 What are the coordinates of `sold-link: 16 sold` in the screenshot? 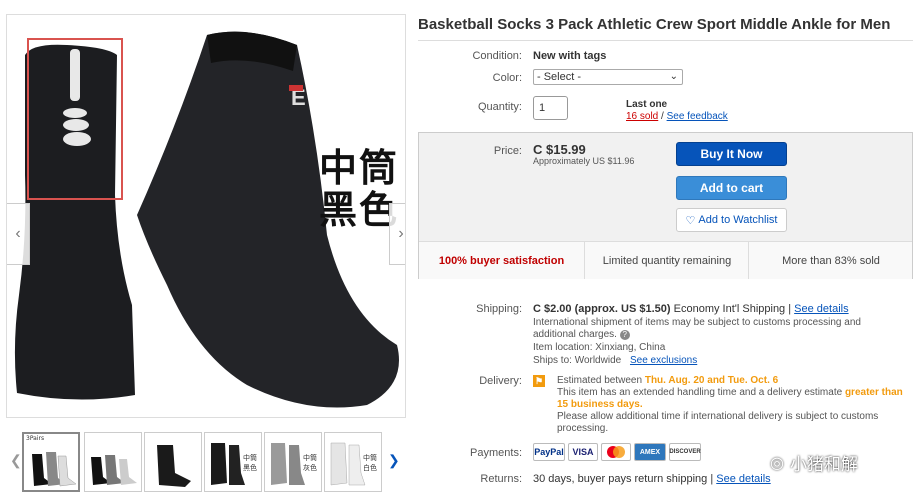 It's located at (642, 116).